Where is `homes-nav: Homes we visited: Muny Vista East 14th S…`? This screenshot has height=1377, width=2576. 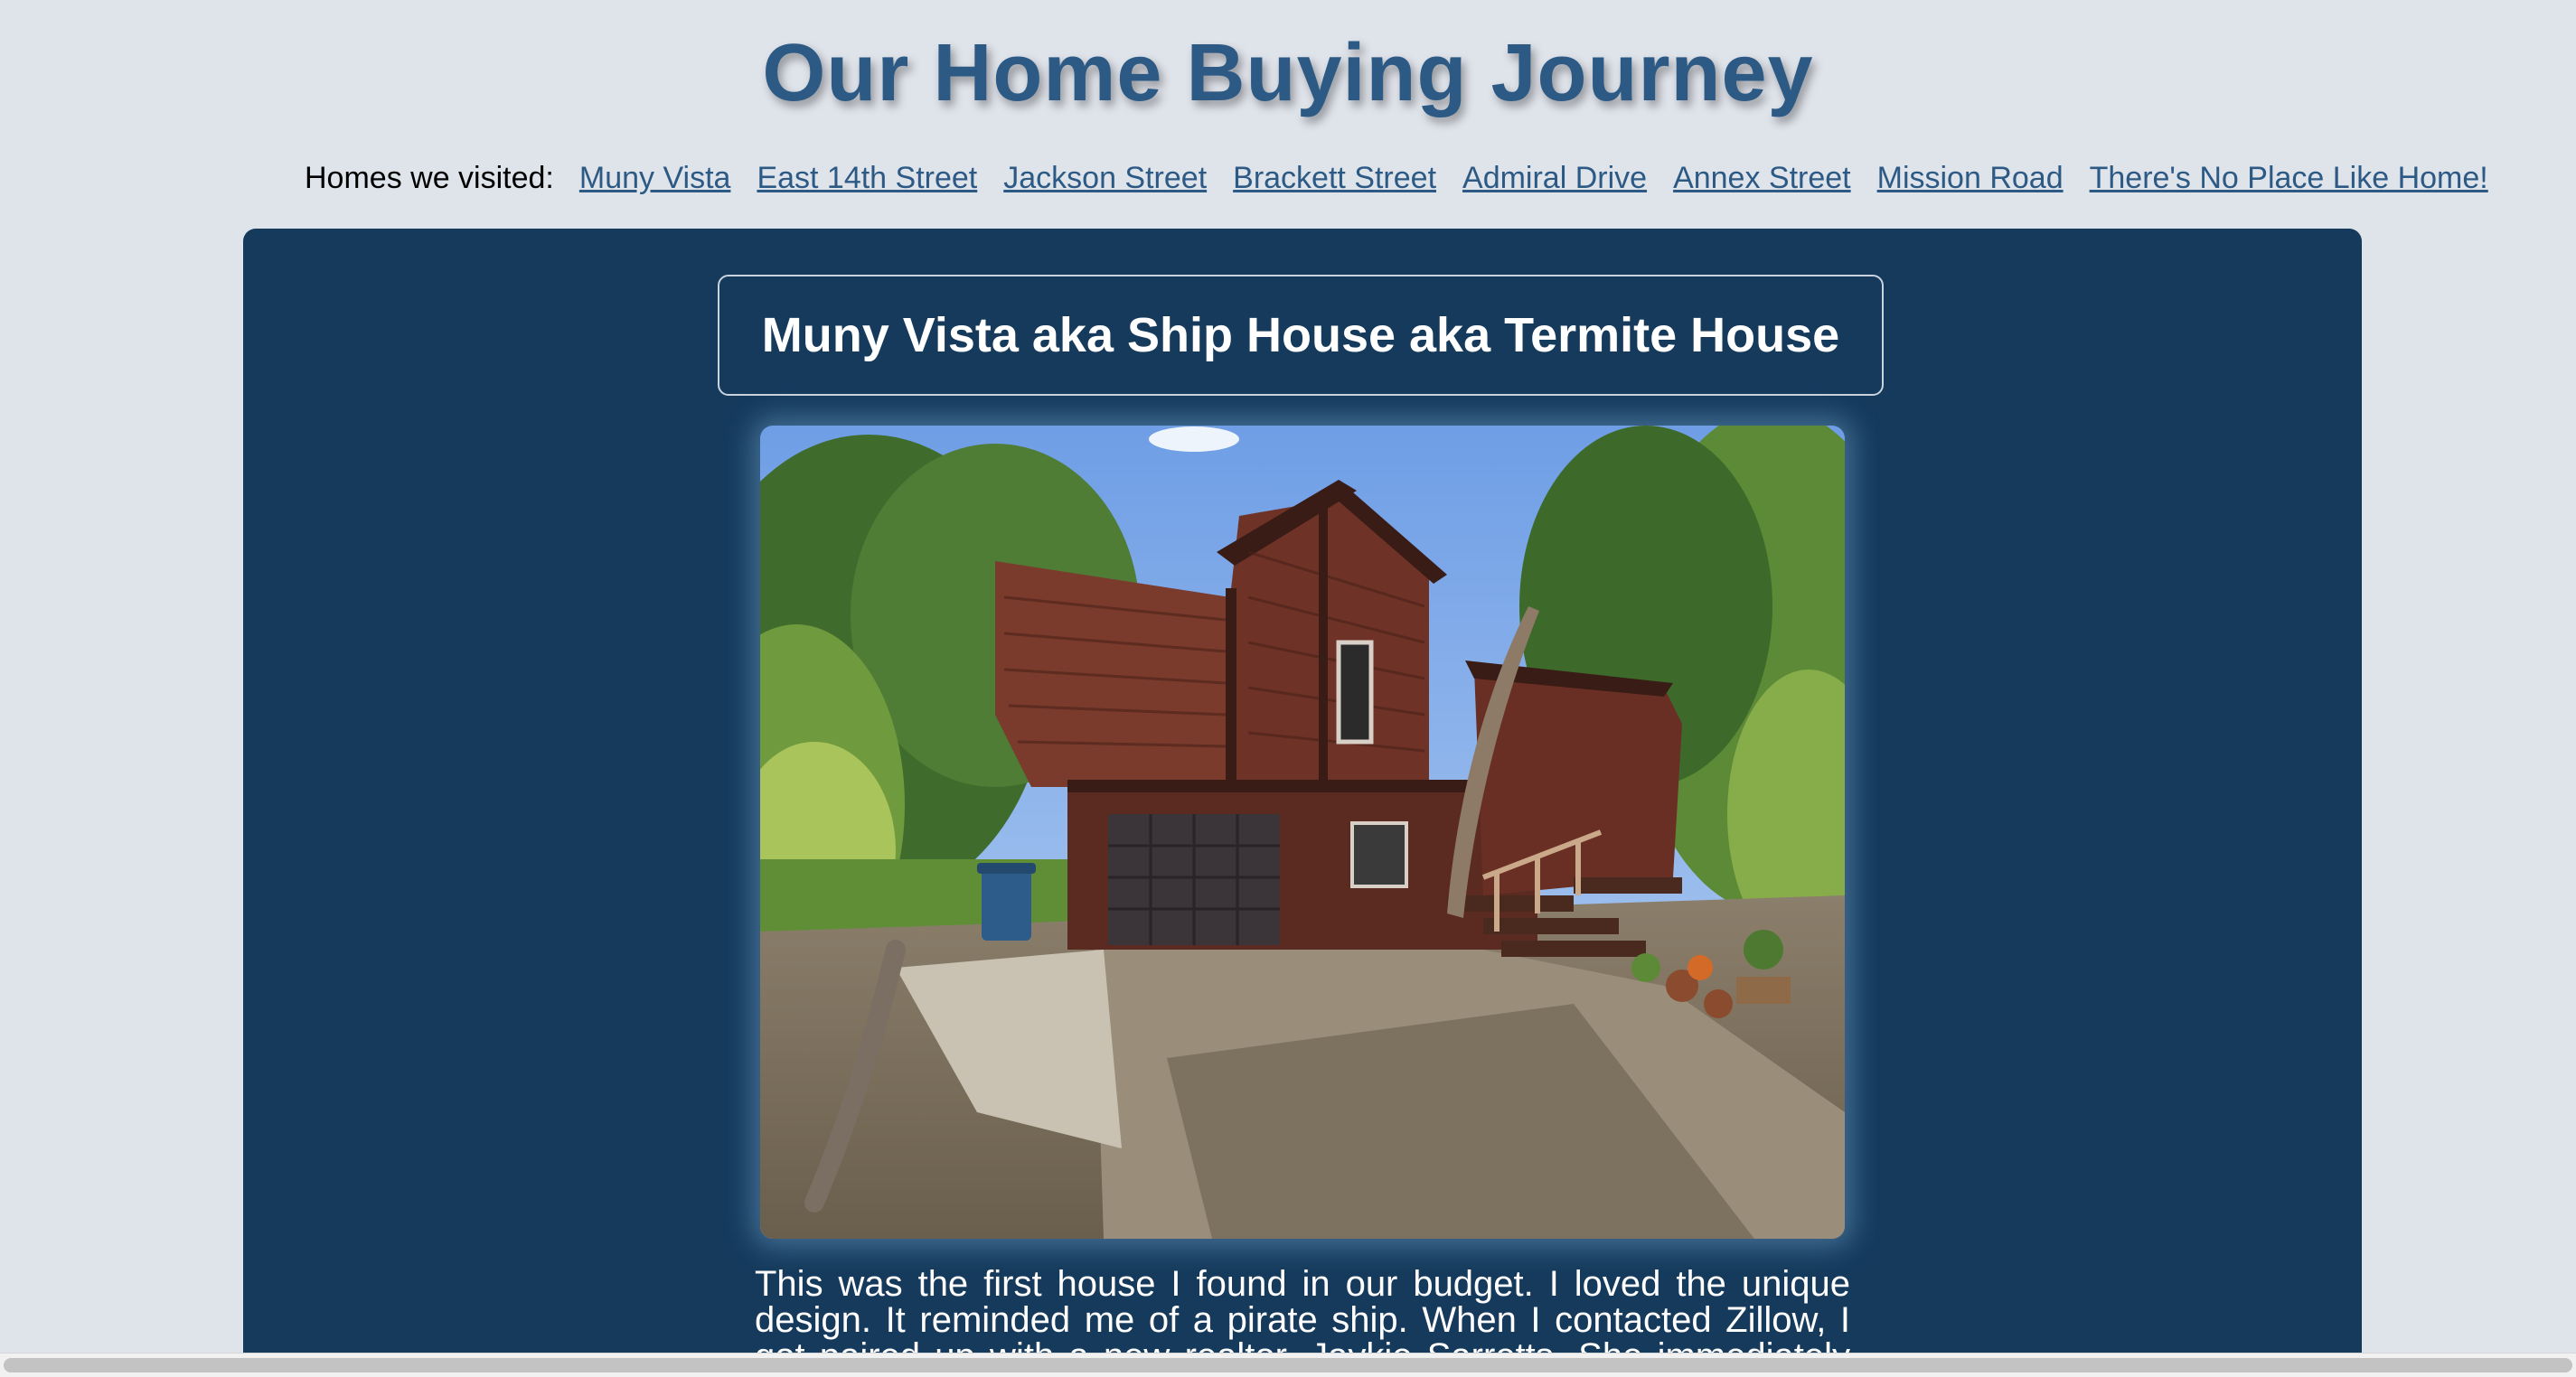
homes-nav: Homes we visited: Muny Vista East 14th S… is located at coordinates (1410, 178).